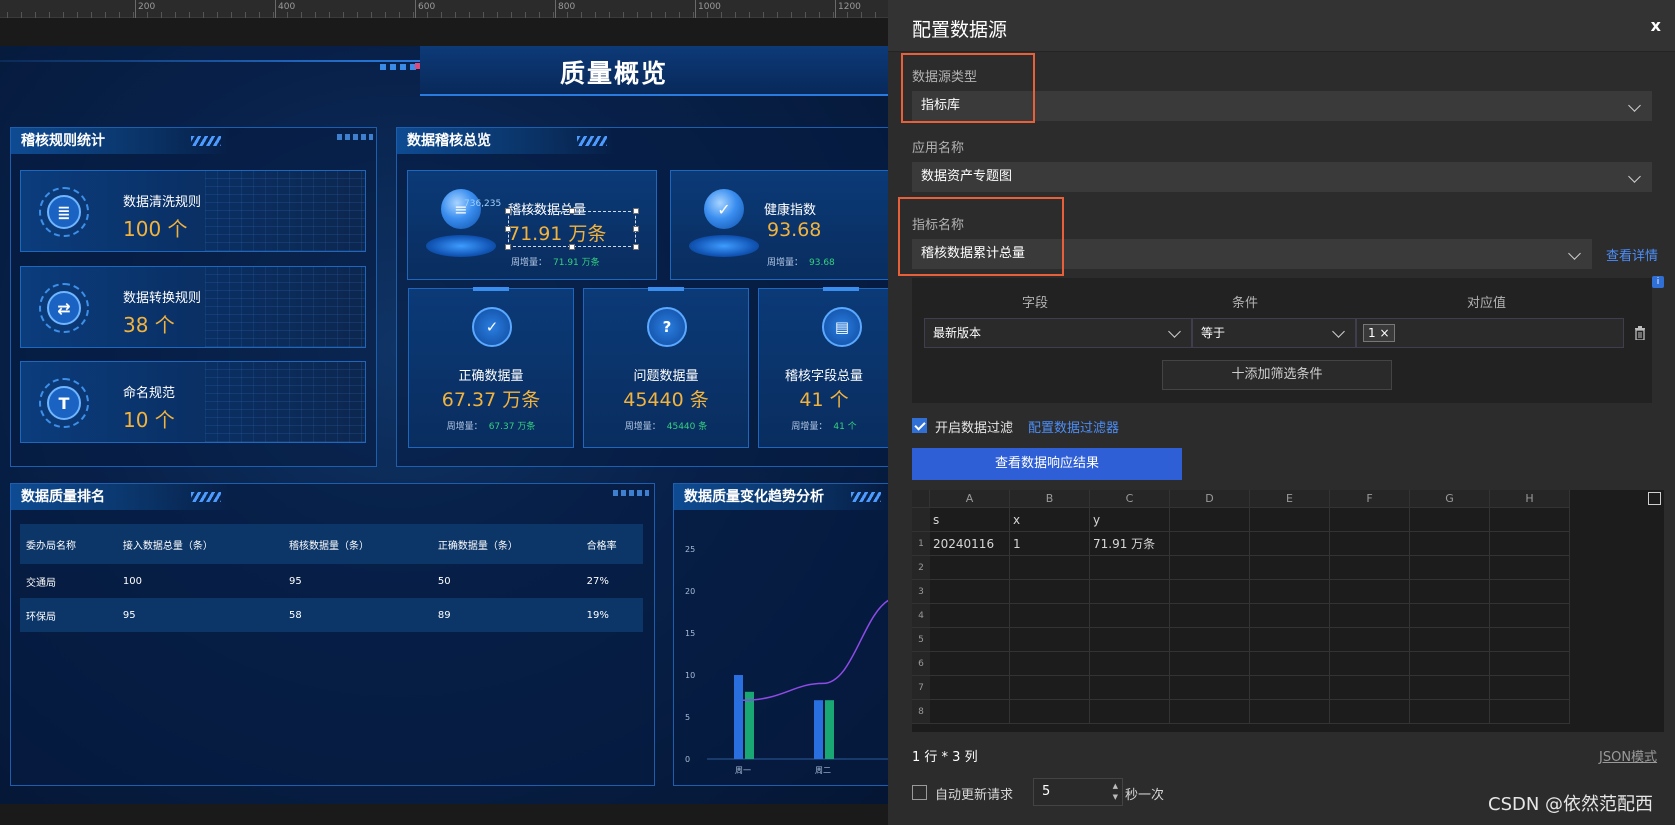  What do you see at coordinates (1654, 498) in the screenshot?
I see `fullscreen-icon` at bounding box center [1654, 498].